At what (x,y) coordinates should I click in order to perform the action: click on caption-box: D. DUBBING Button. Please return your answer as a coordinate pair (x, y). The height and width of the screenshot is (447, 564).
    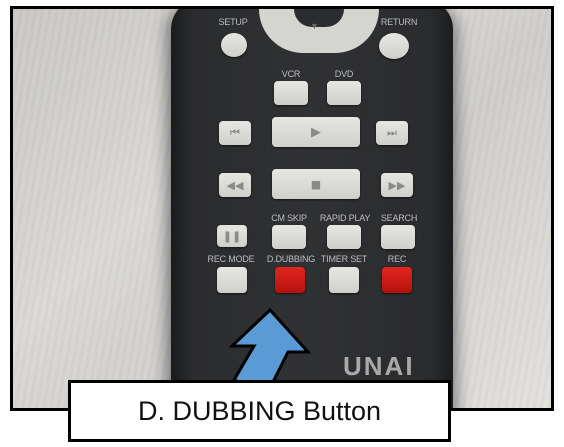
    Looking at the image, I should click on (259, 411).